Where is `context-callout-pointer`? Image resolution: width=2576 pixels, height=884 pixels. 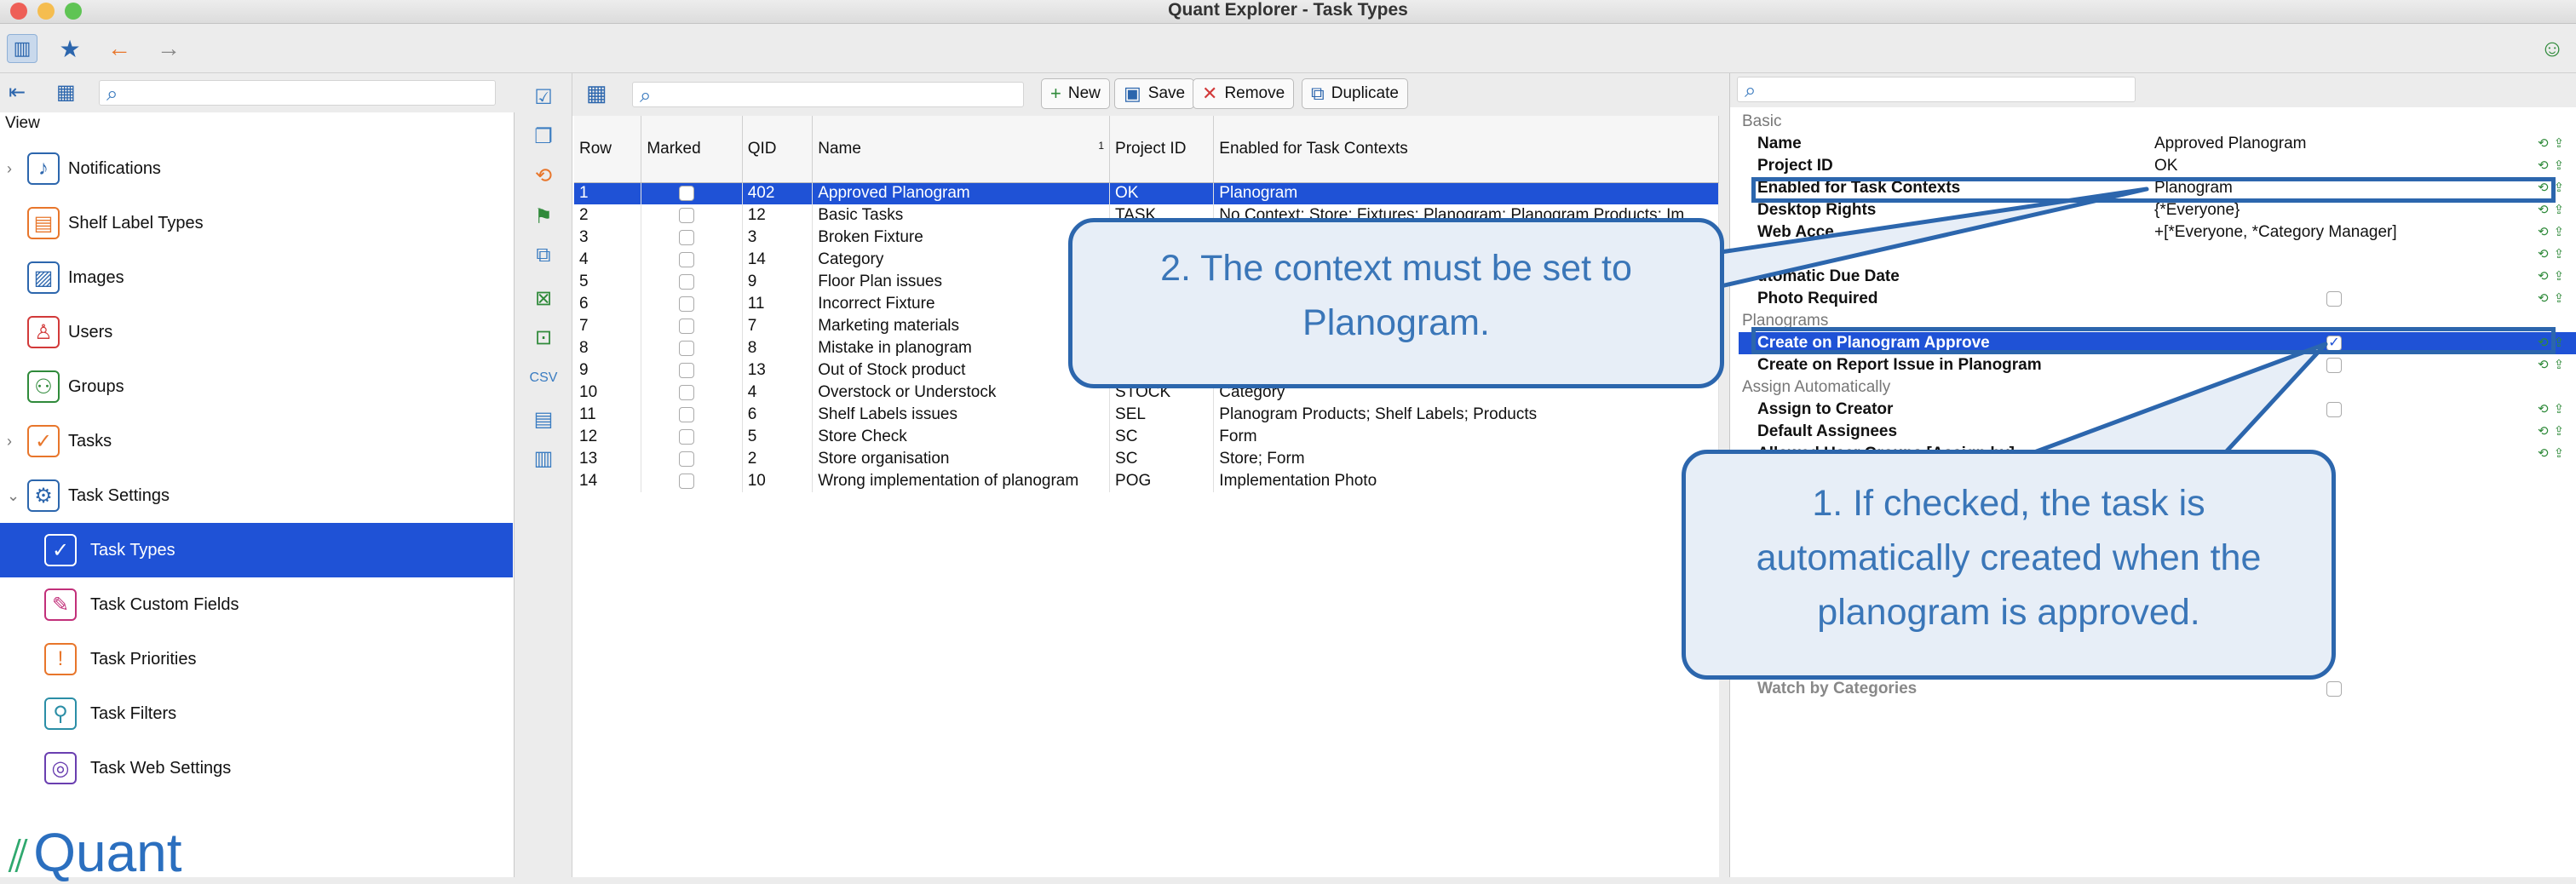
context-callout-pointer is located at coordinates (1933, 238).